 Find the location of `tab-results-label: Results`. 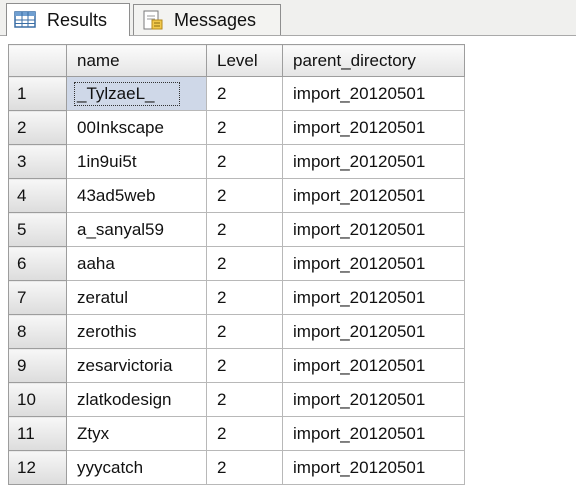

tab-results-label: Results is located at coordinates (77, 19).